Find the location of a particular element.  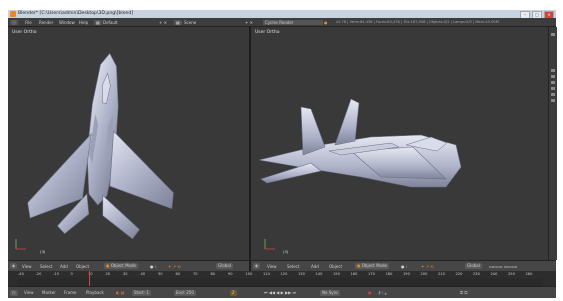

ruler-tick-label: 80 is located at coordinates (213, 273).